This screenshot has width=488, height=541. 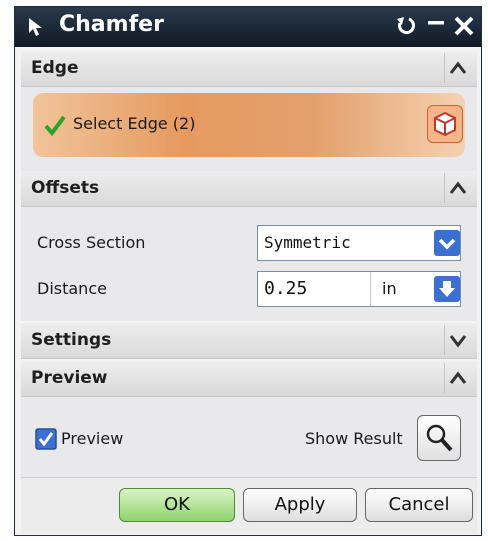 I want to click on dialog-footer: OK Apply Cancel, so click(x=249, y=505).